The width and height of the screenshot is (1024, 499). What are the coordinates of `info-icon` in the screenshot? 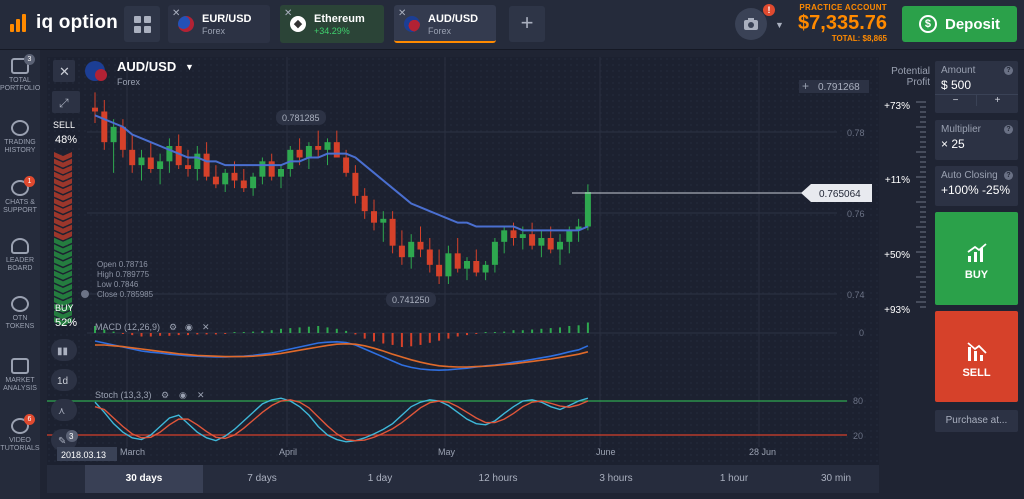 It's located at (85, 294).